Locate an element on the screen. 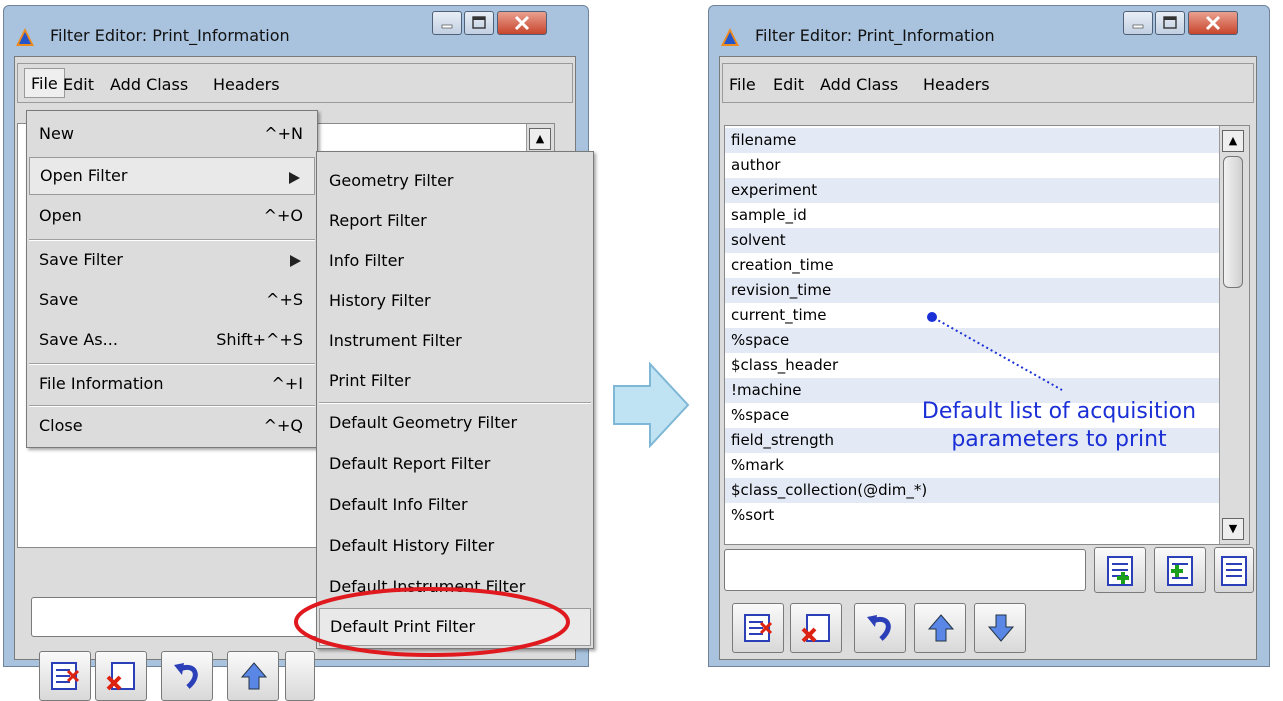  file-menu-save: Save ^+S is located at coordinates (172, 300).